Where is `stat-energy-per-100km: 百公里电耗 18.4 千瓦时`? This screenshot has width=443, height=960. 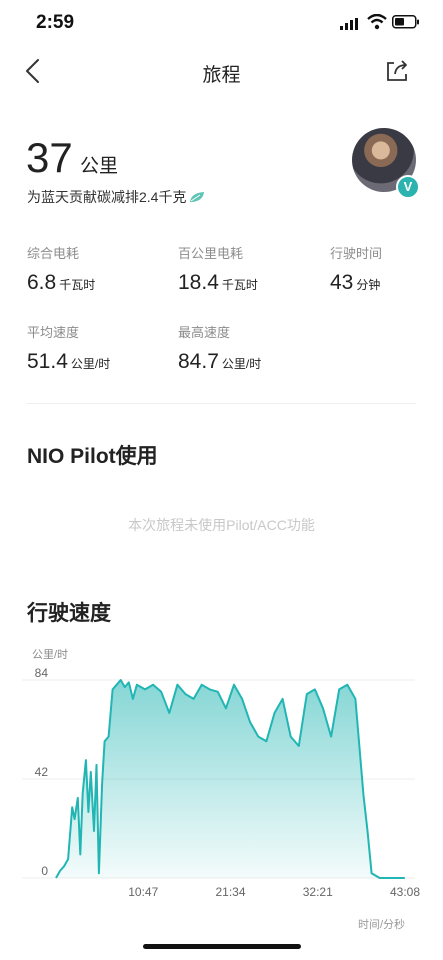
stat-energy-per-100km: 百公里电耗 18.4 千瓦时 is located at coordinates (218, 269).